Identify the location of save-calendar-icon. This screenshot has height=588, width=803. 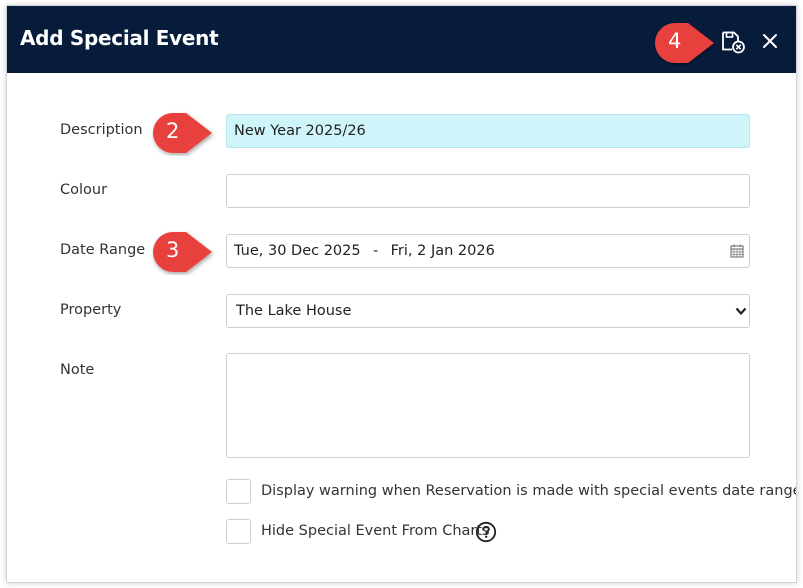
(733, 42).